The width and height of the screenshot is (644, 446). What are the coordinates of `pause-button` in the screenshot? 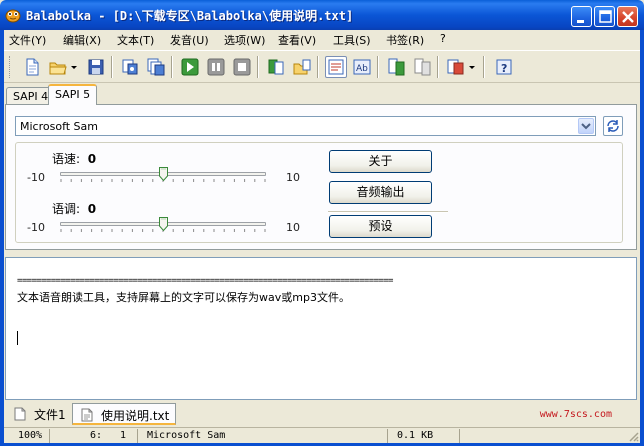 It's located at (216, 67).